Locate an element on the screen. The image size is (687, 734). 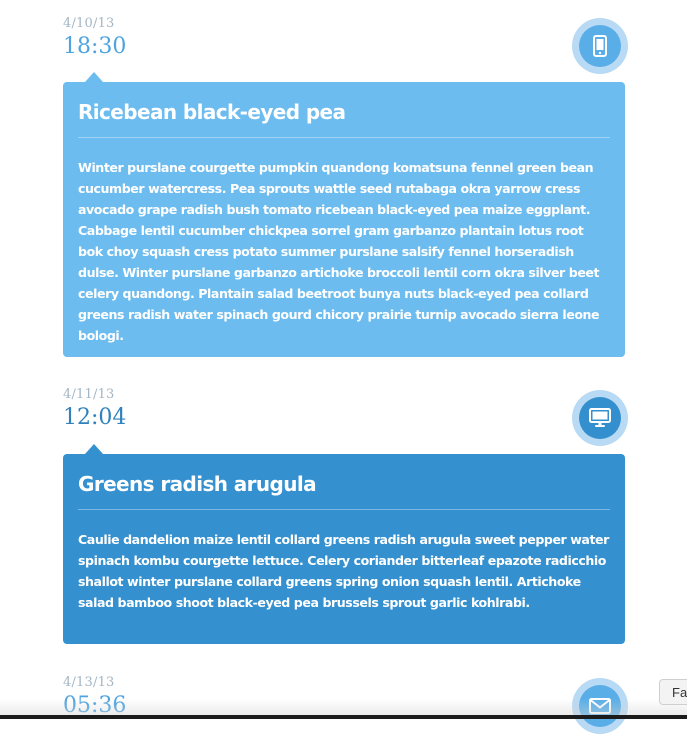
entry-date: 4/11/13 is located at coordinates (89, 394).